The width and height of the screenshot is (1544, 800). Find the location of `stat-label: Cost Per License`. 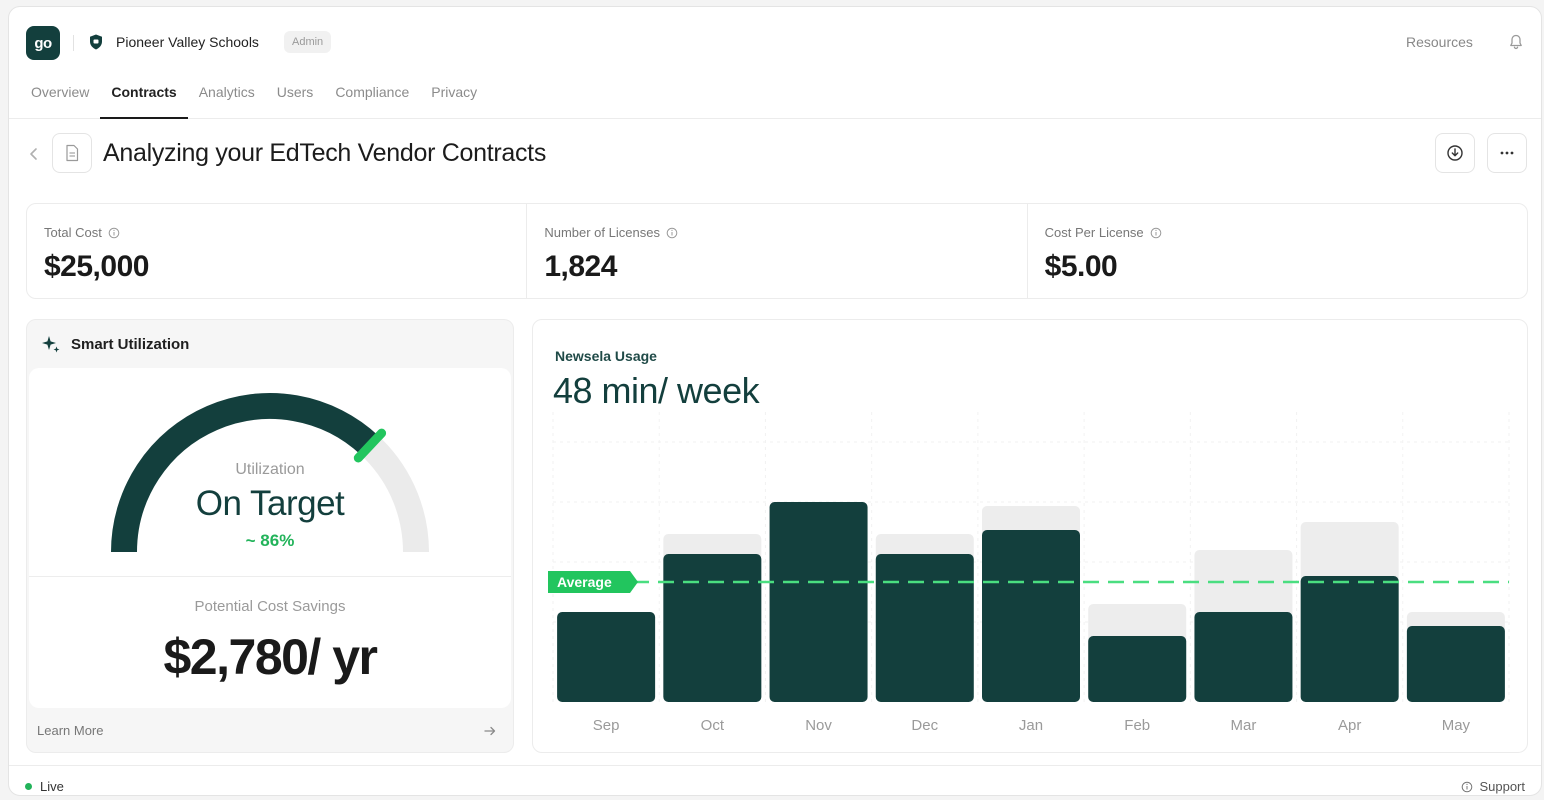

stat-label: Cost Per License is located at coordinates (1094, 232).